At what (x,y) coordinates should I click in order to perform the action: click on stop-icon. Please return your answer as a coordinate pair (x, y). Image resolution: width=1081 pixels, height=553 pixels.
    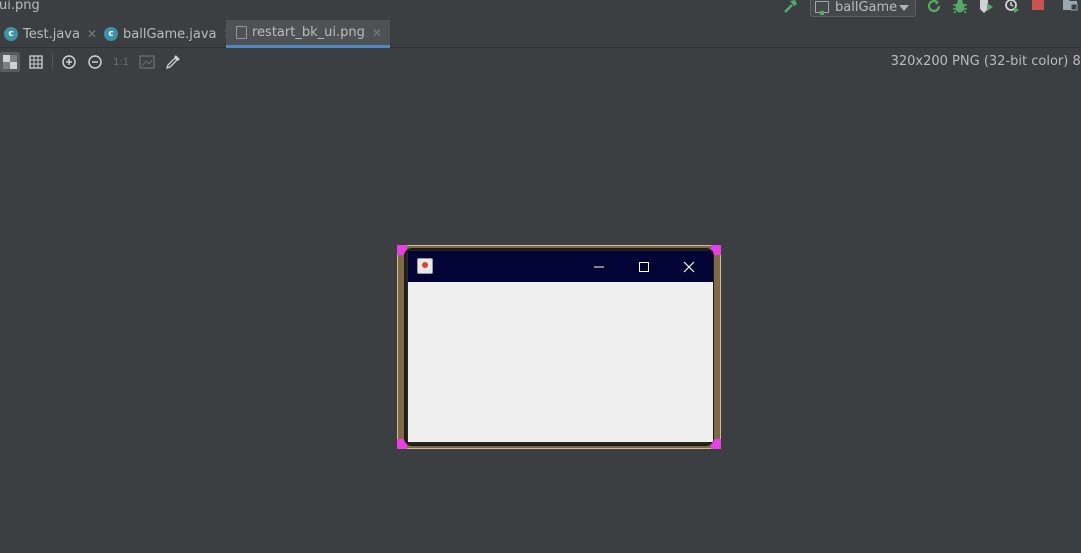
    Looking at the image, I should click on (1038, 7).